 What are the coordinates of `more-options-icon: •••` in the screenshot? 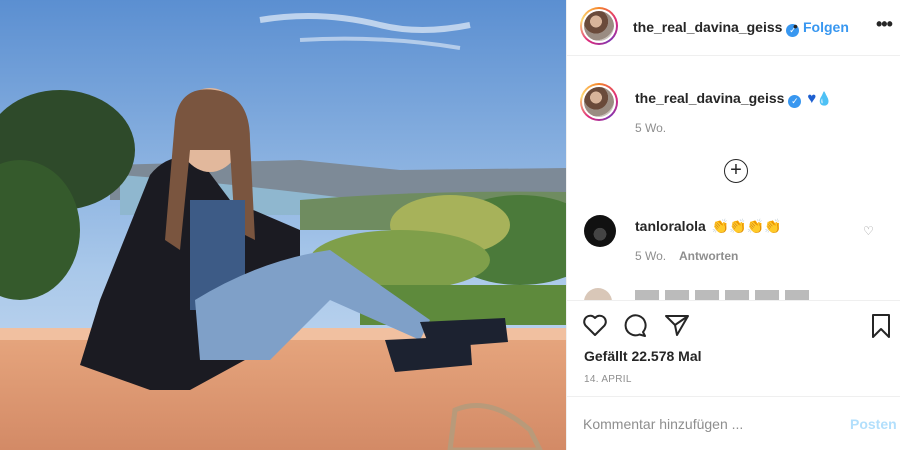 It's located at (884, 24).